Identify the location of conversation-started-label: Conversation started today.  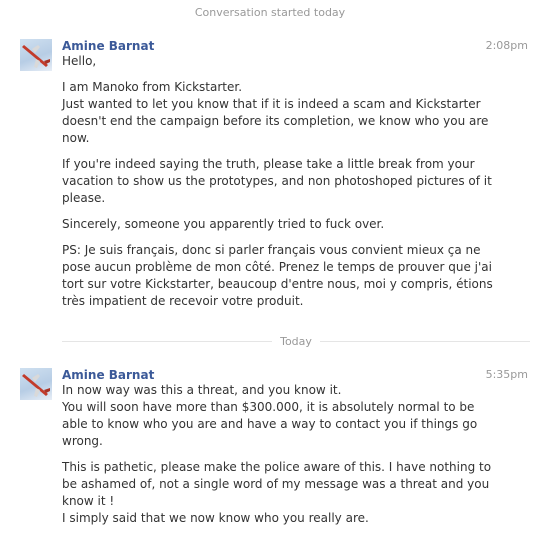
(270, 12).